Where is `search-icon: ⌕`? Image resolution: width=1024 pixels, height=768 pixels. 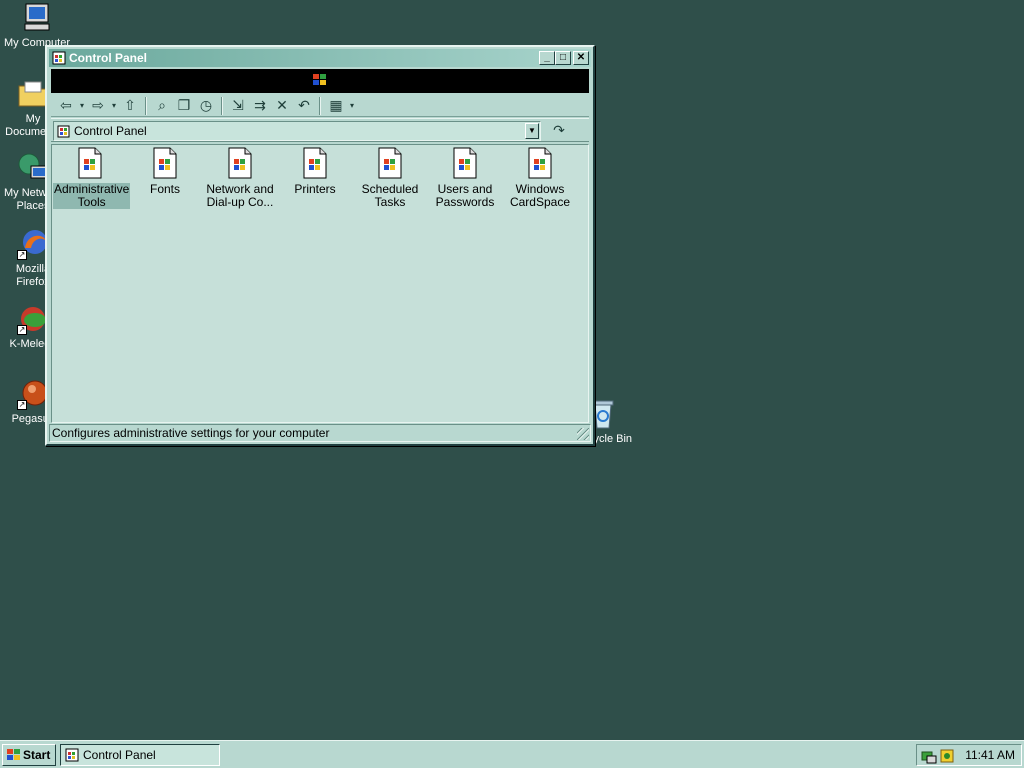
search-icon: ⌕ is located at coordinates (162, 105).